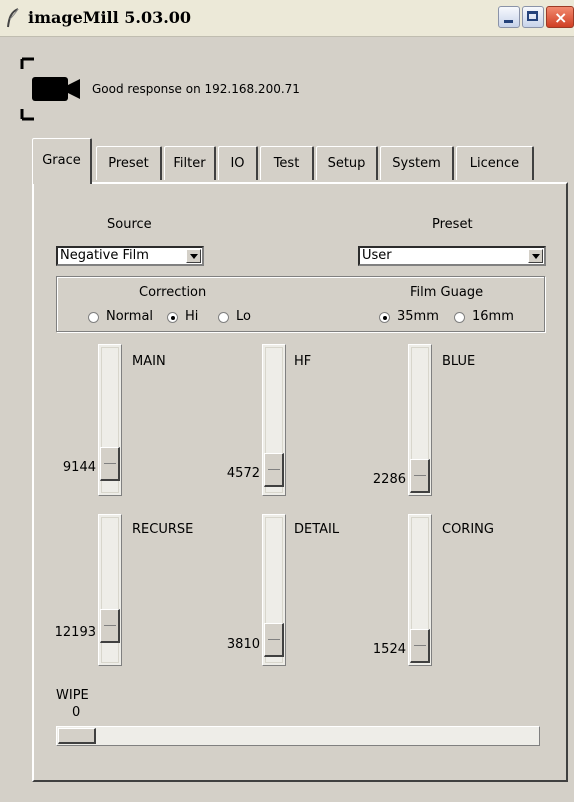  Describe the element at coordinates (298, 736) in the screenshot. I see `wipe-slider` at that location.